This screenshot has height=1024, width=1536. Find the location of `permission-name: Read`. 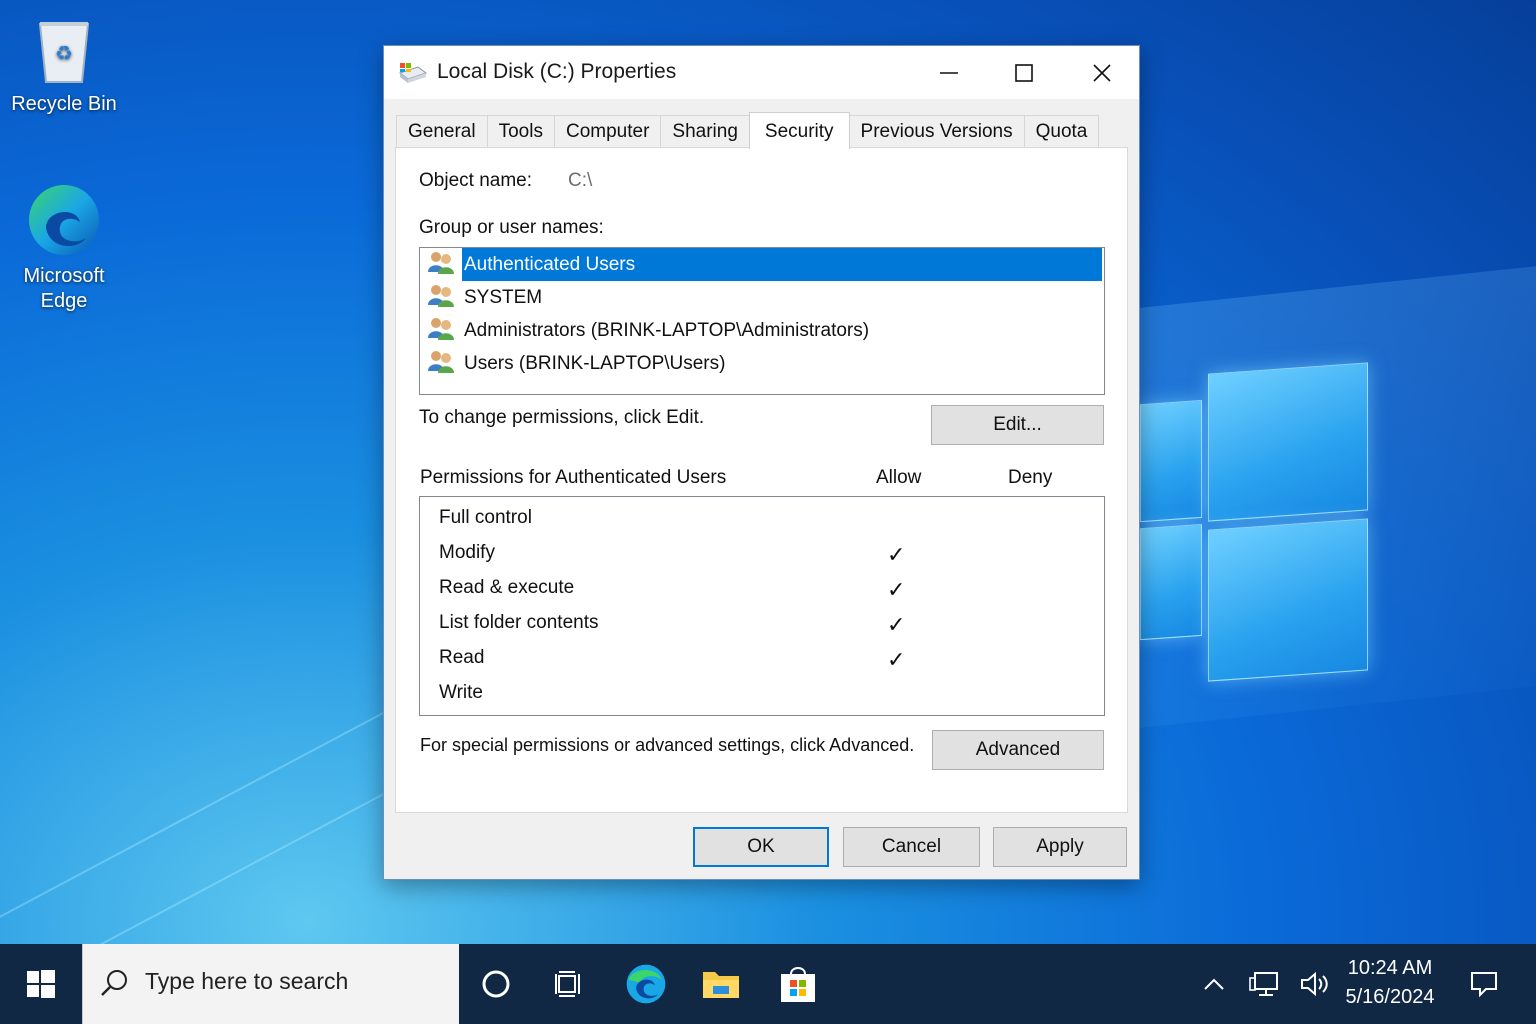

permission-name: Read is located at coordinates (462, 657).